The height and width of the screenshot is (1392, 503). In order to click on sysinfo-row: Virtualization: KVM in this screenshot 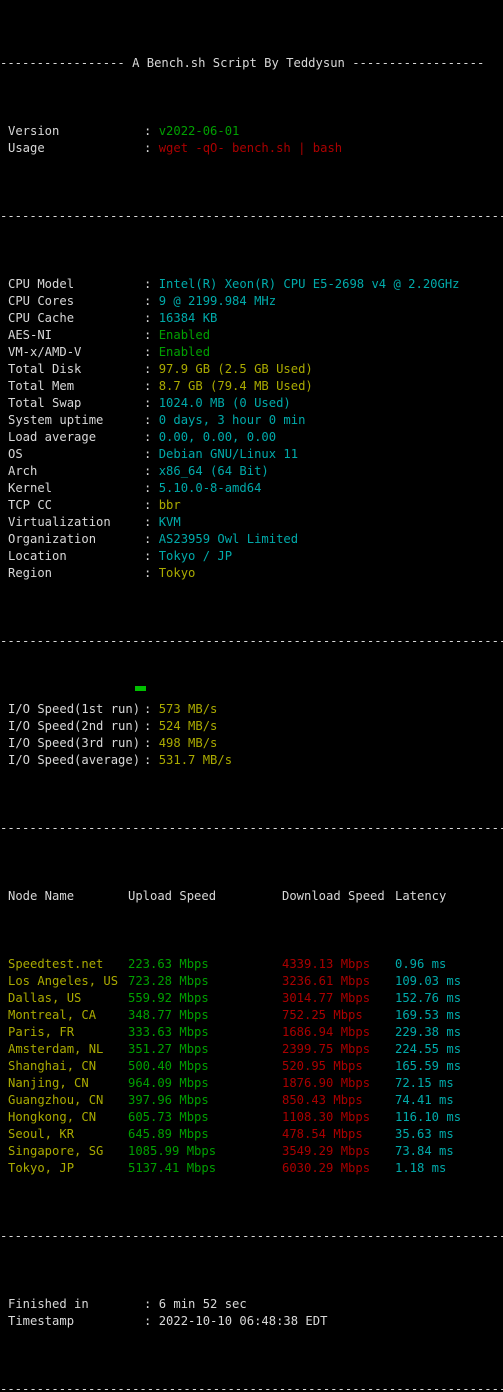, I will do `click(251, 522)`.